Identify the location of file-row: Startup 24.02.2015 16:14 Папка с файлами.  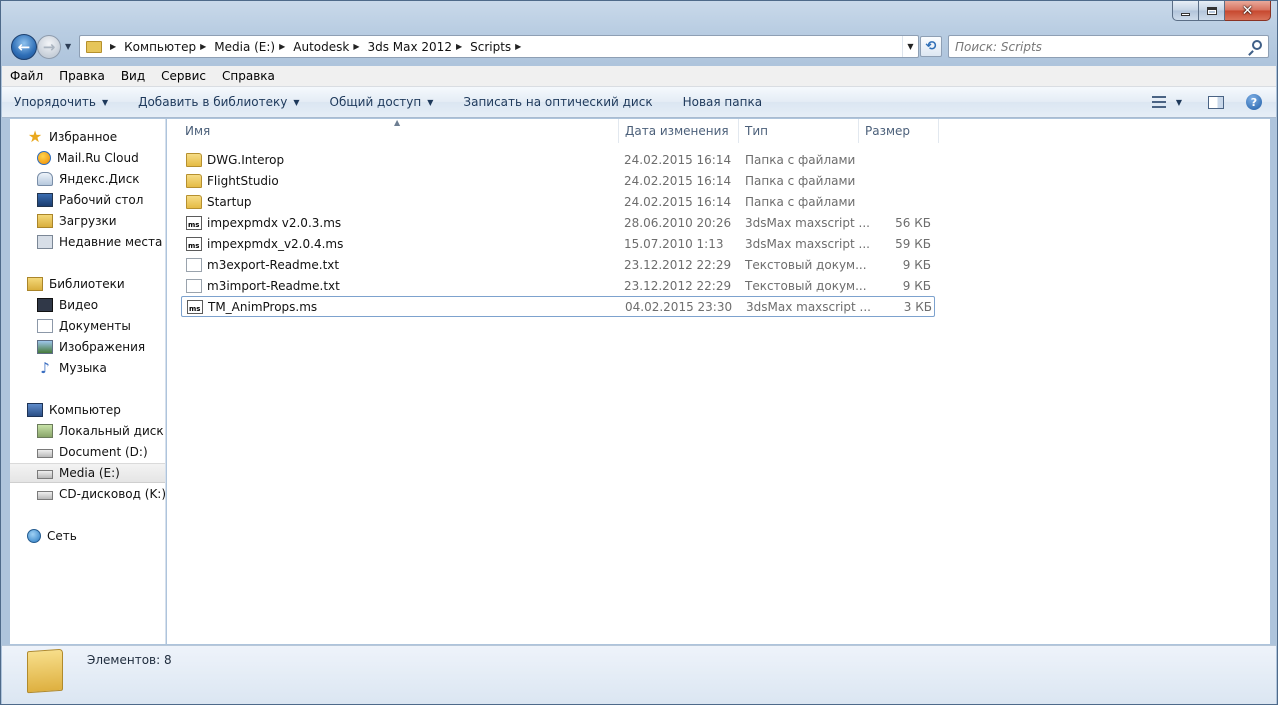
(558, 201).